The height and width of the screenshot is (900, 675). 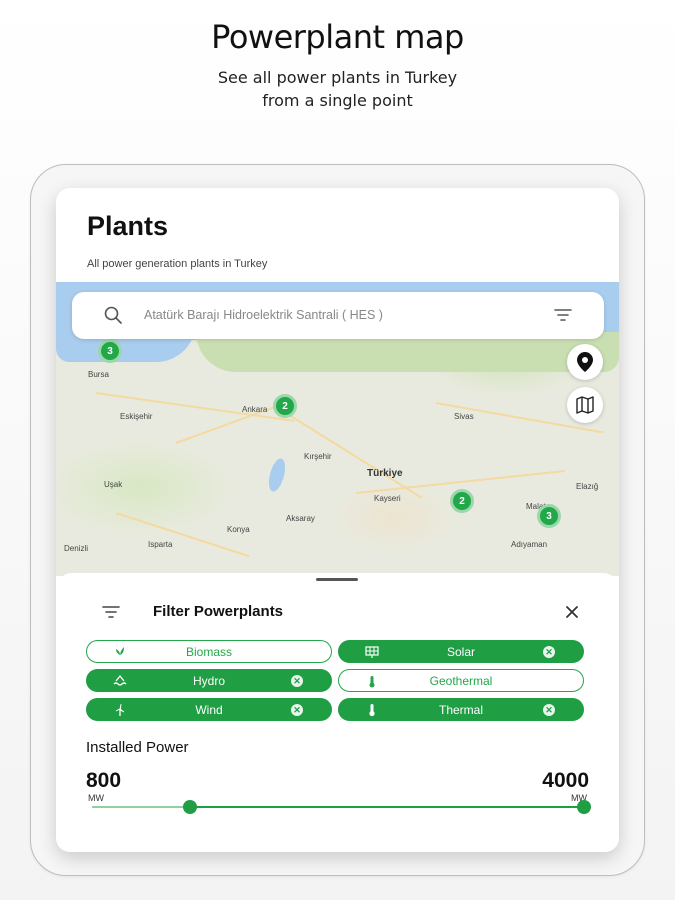 What do you see at coordinates (587, 486) in the screenshot?
I see `map-label: Elazığ` at bounding box center [587, 486].